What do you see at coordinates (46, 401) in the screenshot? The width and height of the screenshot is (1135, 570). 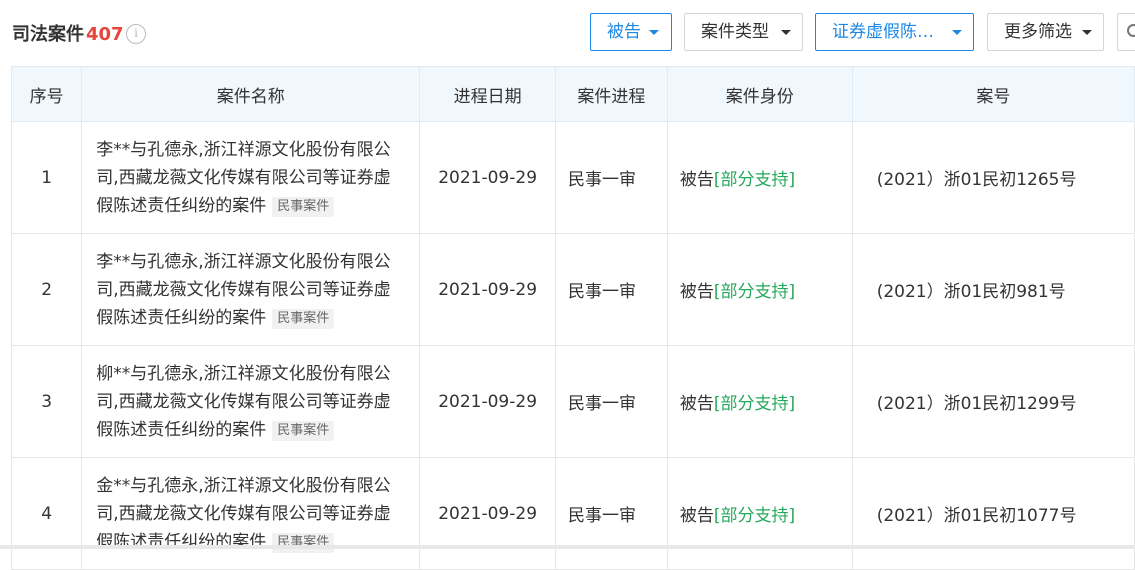 I see `row-number: 3` at bounding box center [46, 401].